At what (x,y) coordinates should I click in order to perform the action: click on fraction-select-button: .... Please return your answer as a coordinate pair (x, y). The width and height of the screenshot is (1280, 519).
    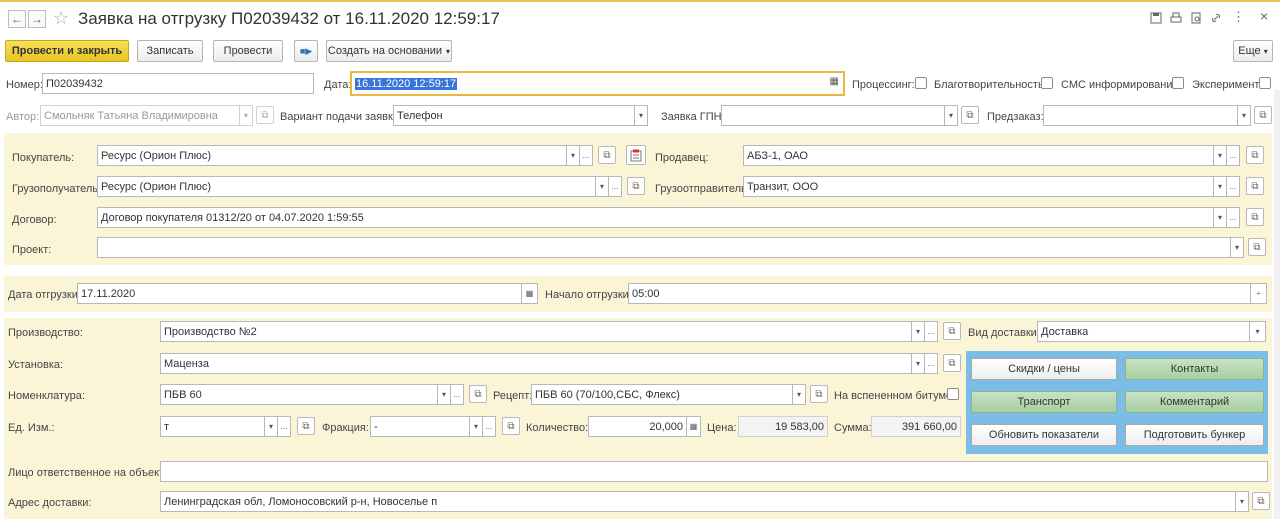
    Looking at the image, I should click on (489, 426).